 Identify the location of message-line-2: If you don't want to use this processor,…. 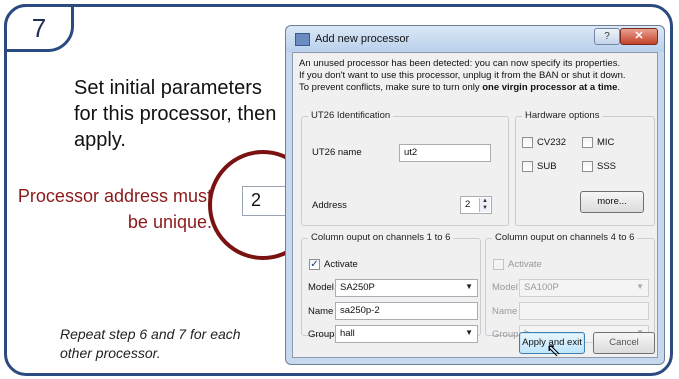
(462, 75).